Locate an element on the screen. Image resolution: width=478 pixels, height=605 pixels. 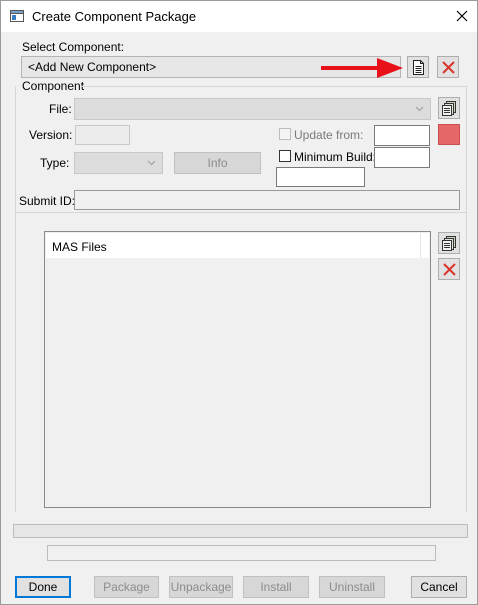
info-button: Info is located at coordinates (217, 163).